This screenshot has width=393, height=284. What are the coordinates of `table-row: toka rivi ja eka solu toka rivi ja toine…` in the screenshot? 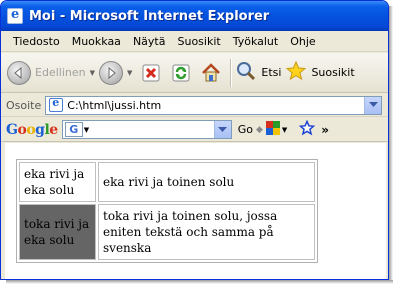 It's located at (167, 232).